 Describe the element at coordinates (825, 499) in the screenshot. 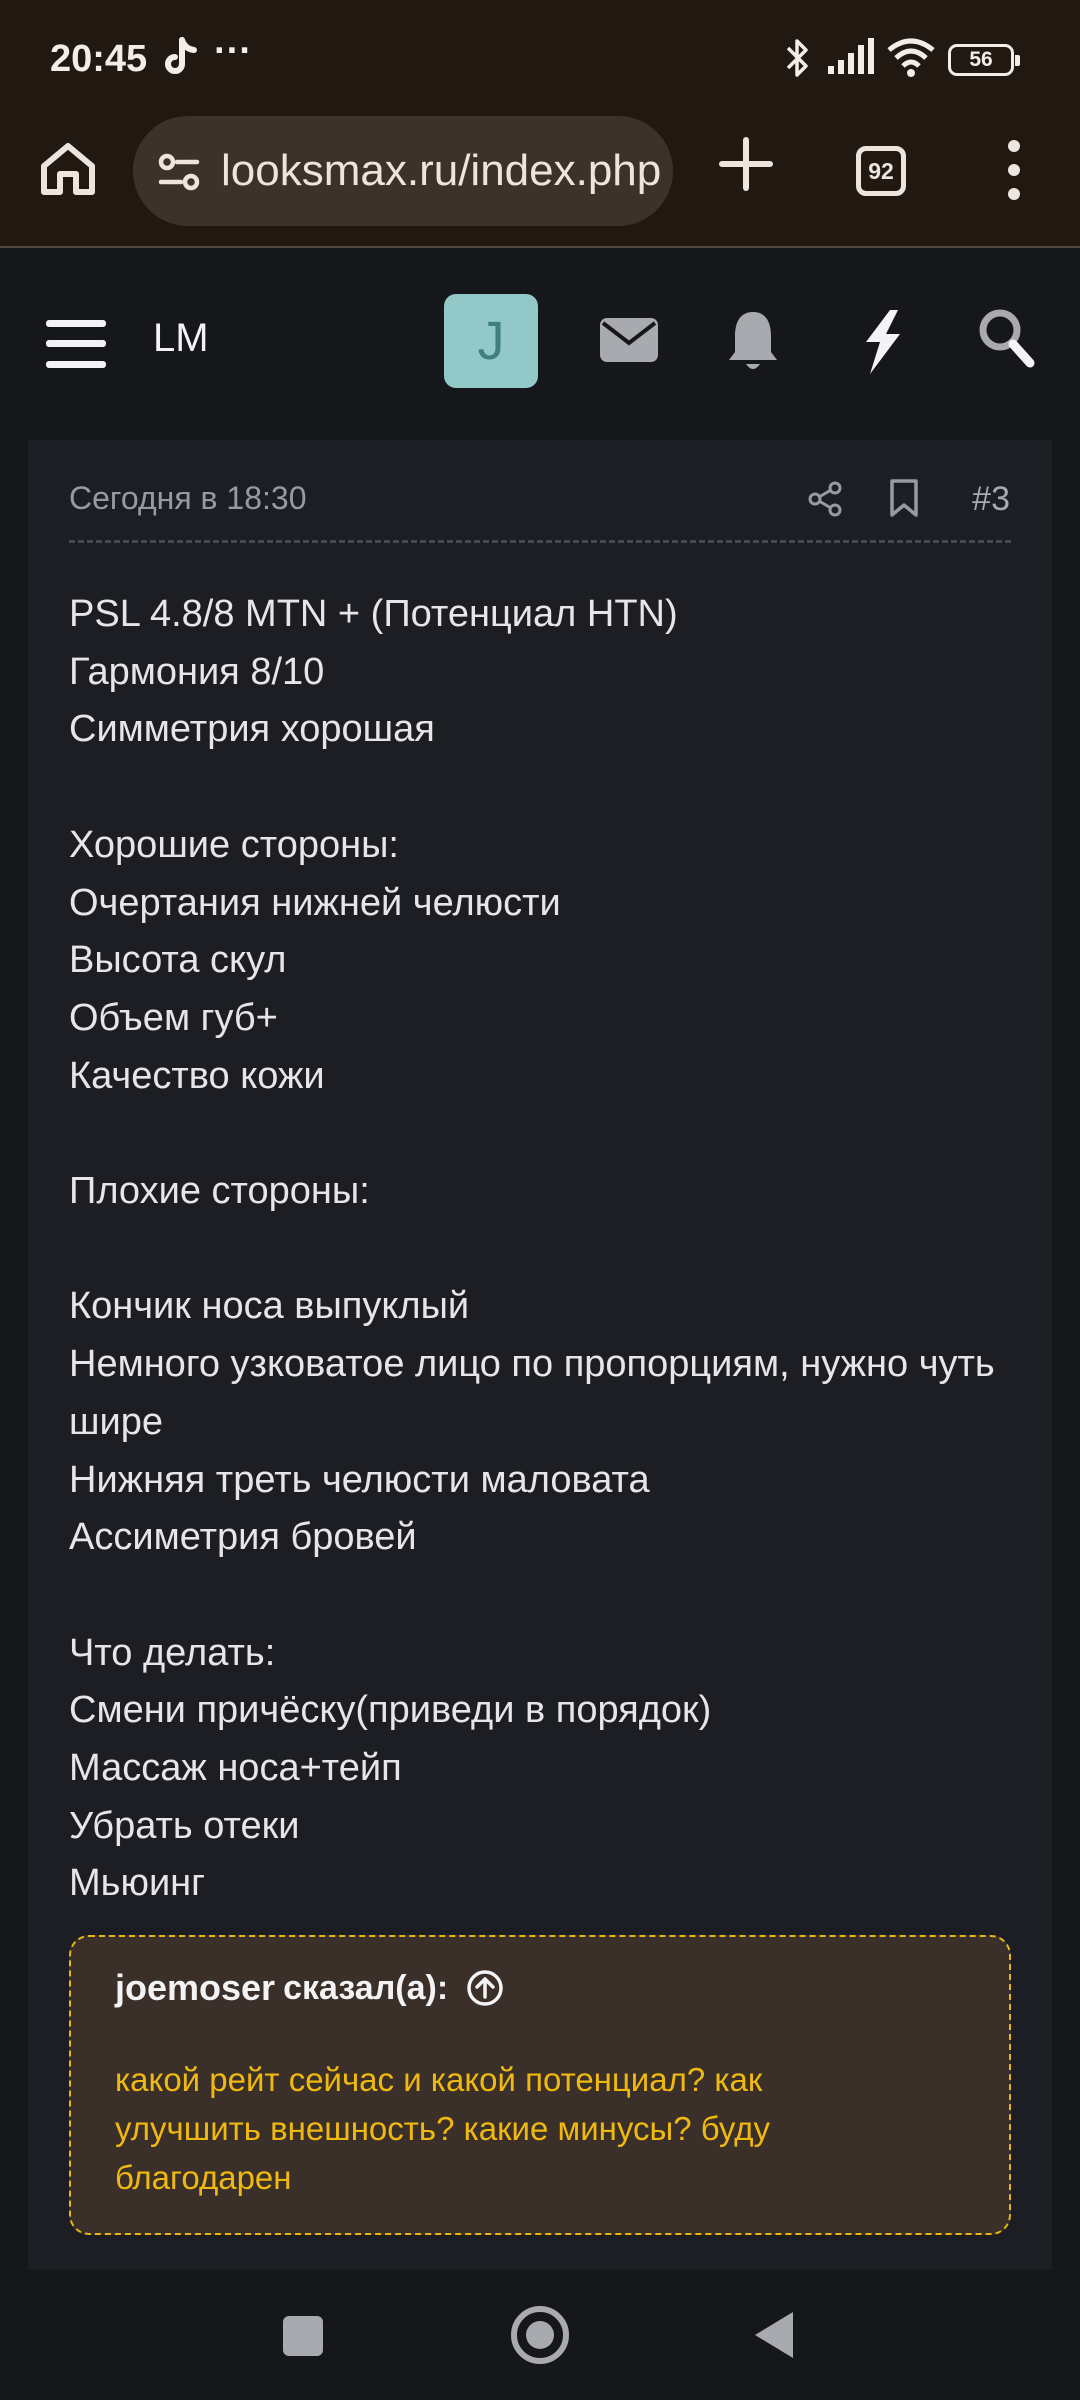

I see `share-icon` at that location.